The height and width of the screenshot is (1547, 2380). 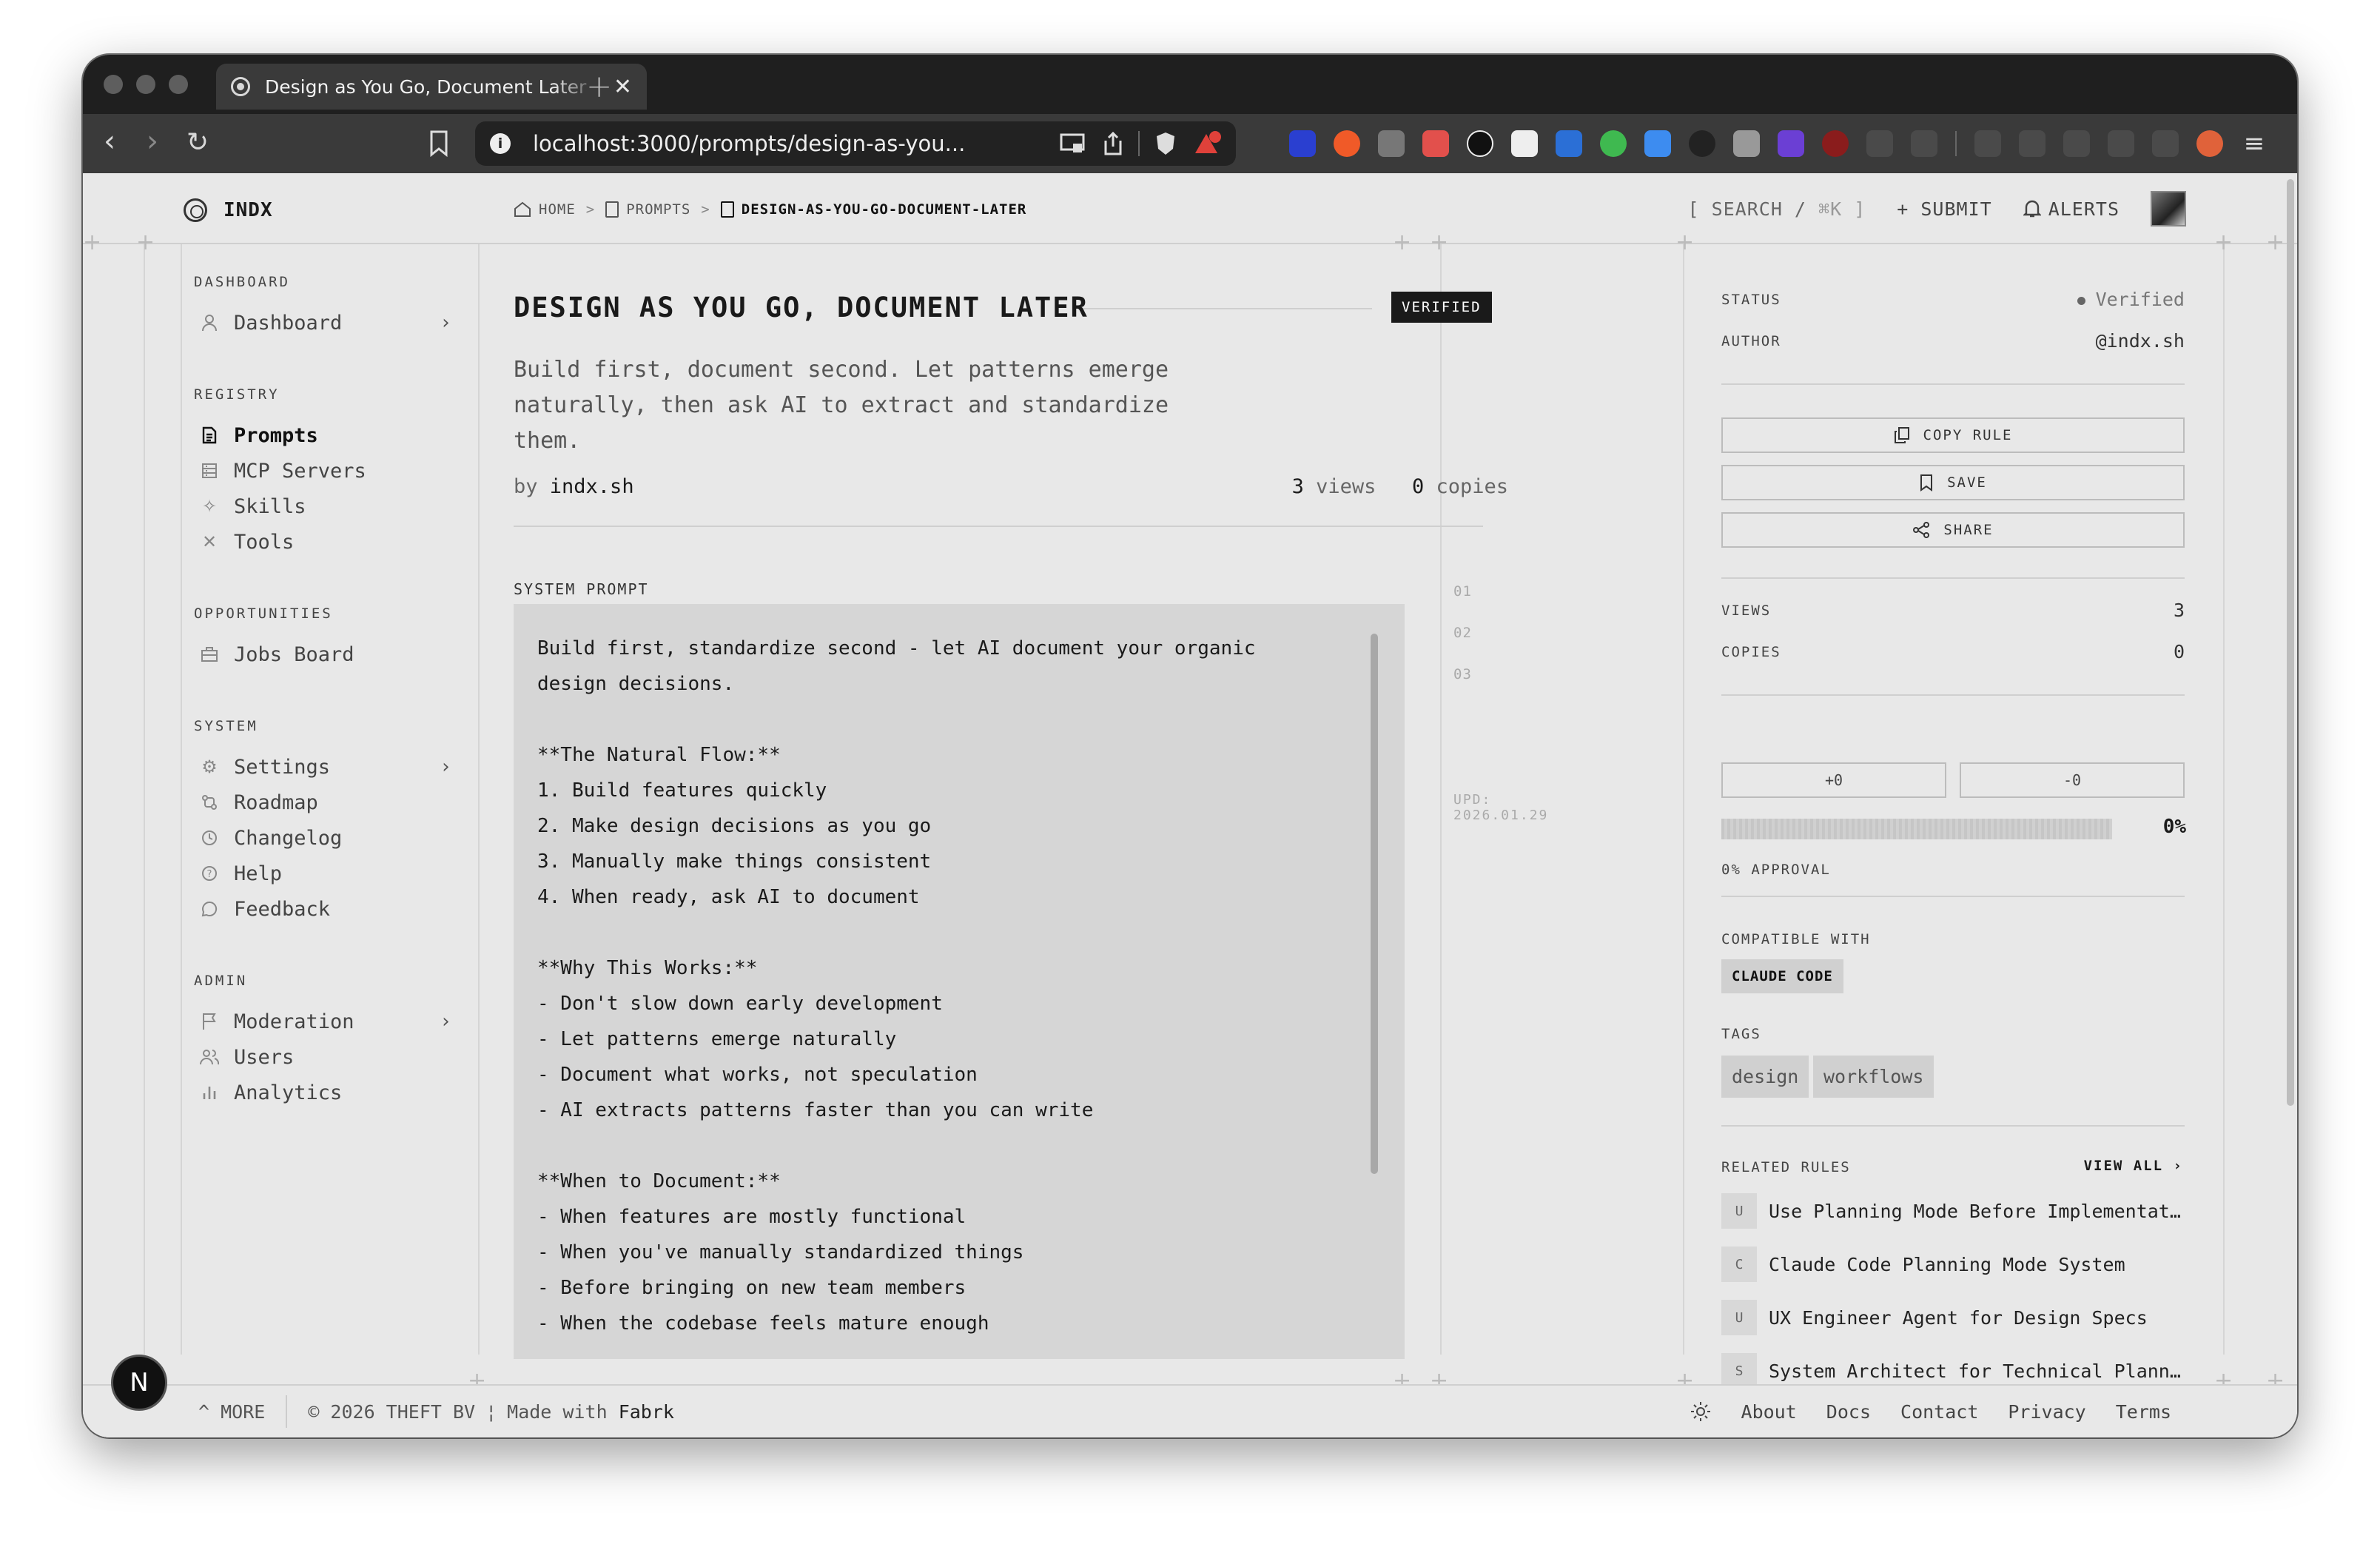 I want to click on views-count: 3, so click(x=1298, y=486).